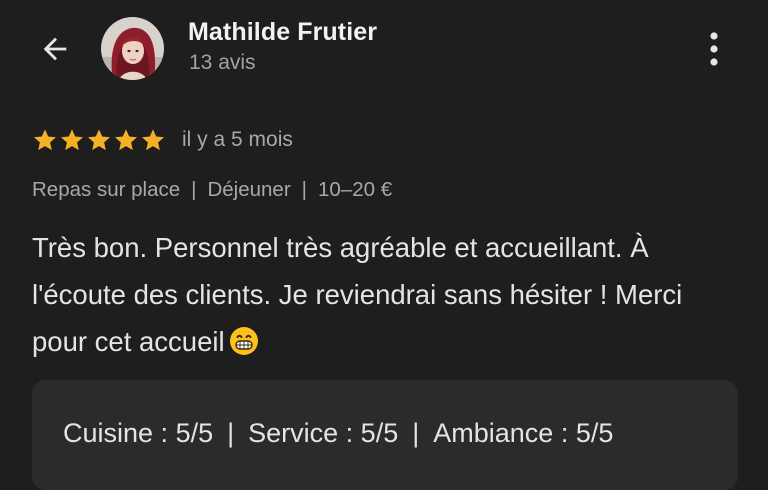 Image resolution: width=768 pixels, height=490 pixels. I want to click on review-meta: Repas sur place | Déjeuner | 10–20 €, so click(212, 190).